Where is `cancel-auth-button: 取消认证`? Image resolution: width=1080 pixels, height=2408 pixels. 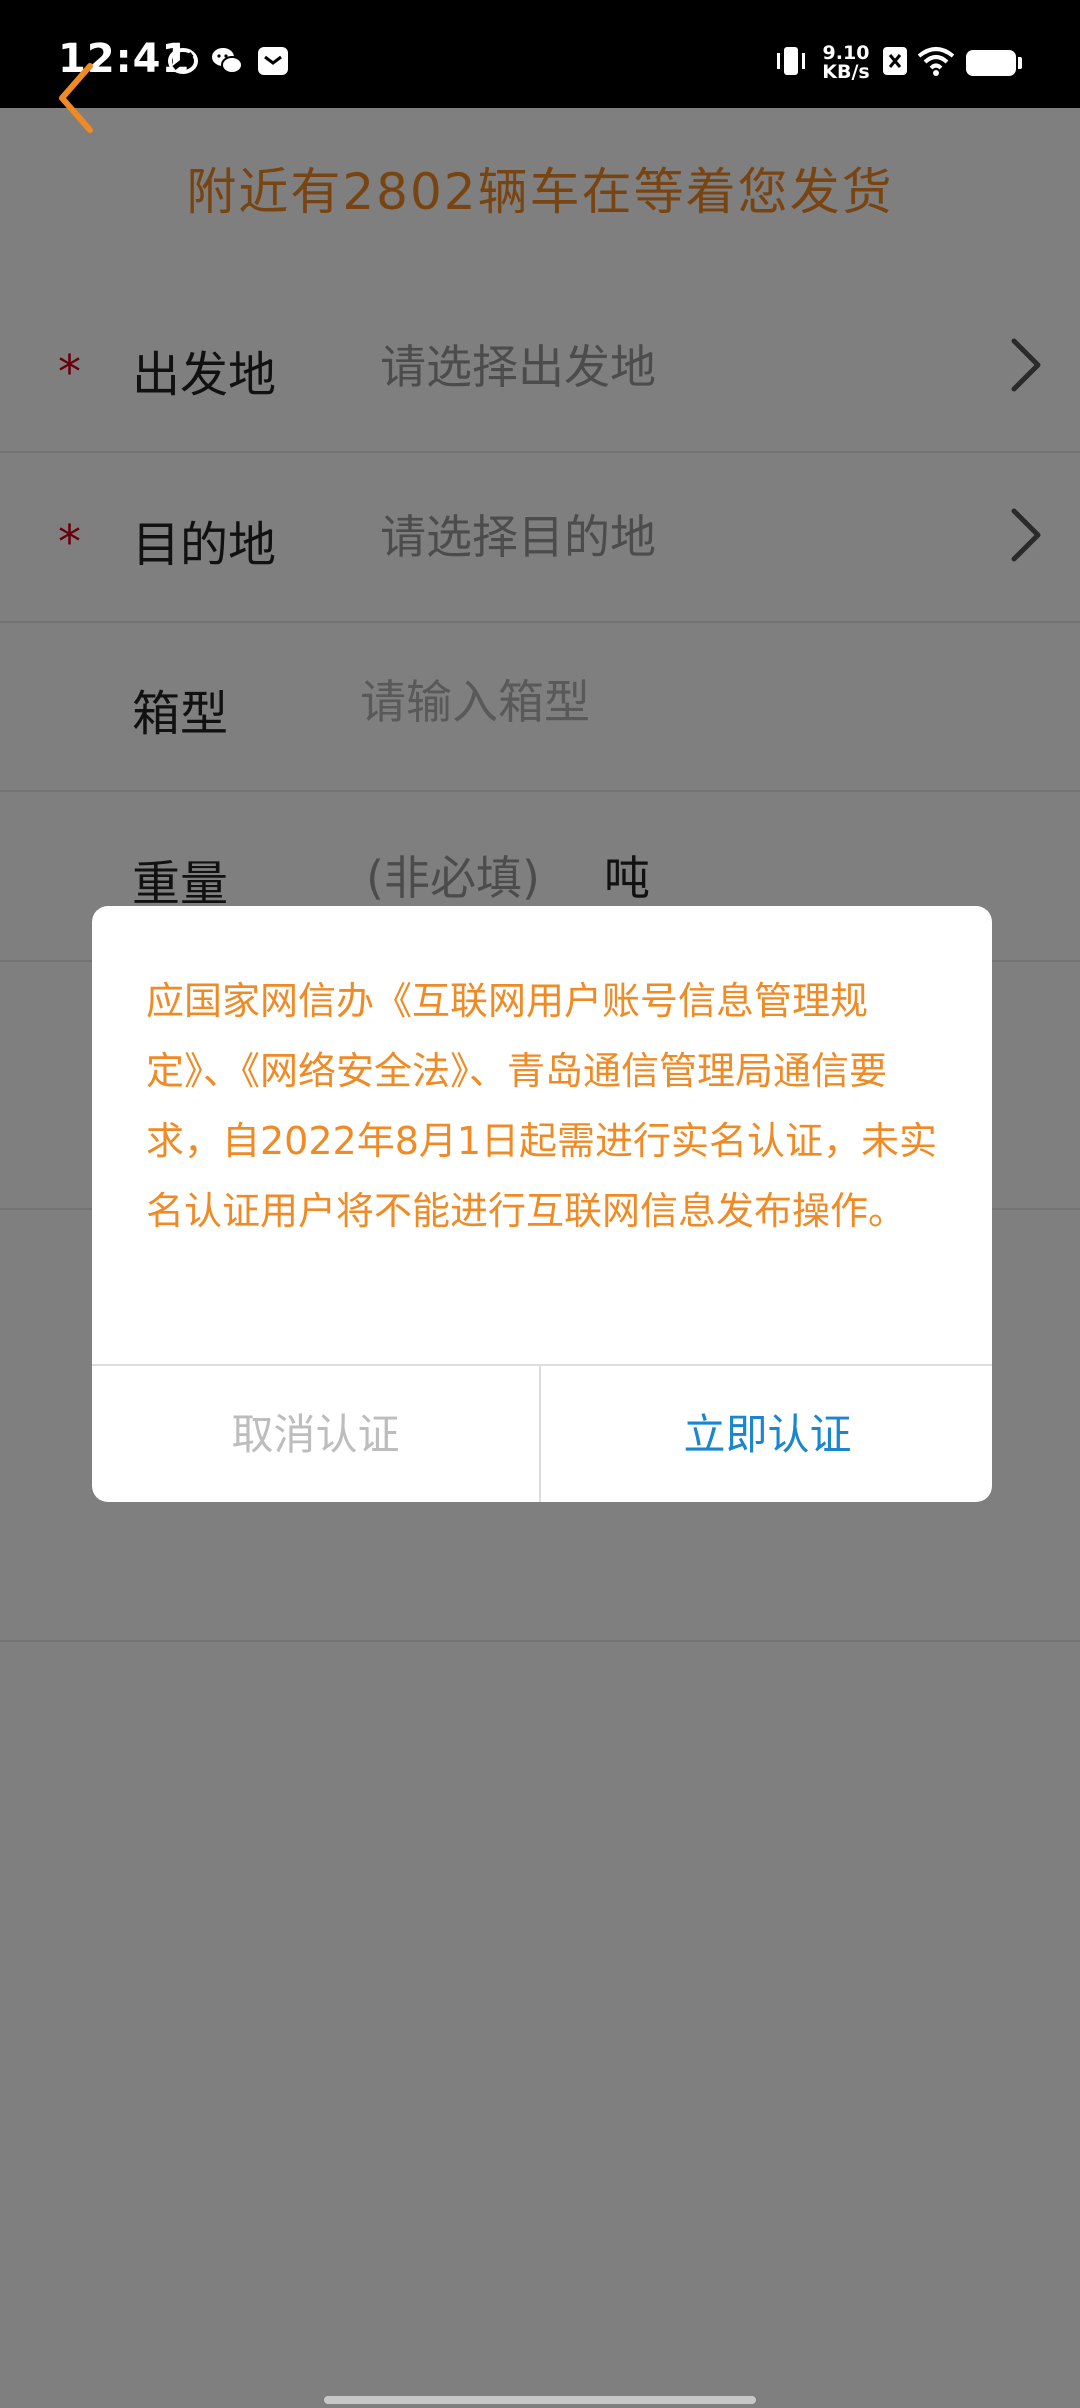
cancel-auth-button: 取消认证 is located at coordinates (316, 1434).